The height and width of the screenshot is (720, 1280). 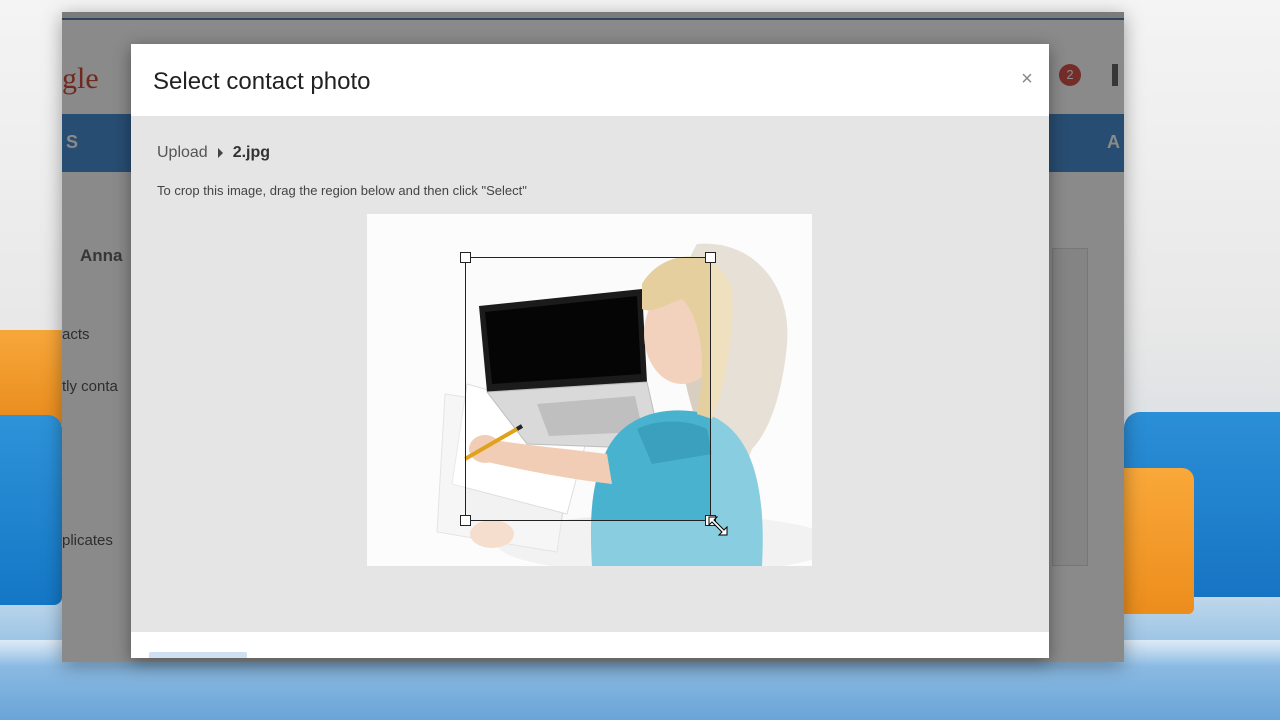 I want to click on crop-shade-left, so click(x=416, y=389).